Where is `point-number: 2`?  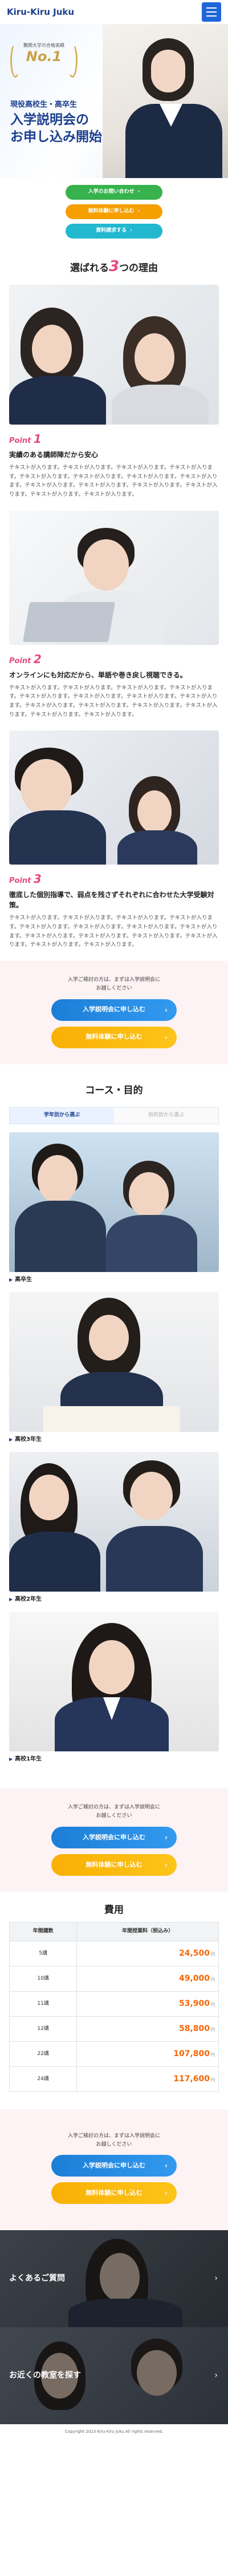
point-number: 2 is located at coordinates (37, 659).